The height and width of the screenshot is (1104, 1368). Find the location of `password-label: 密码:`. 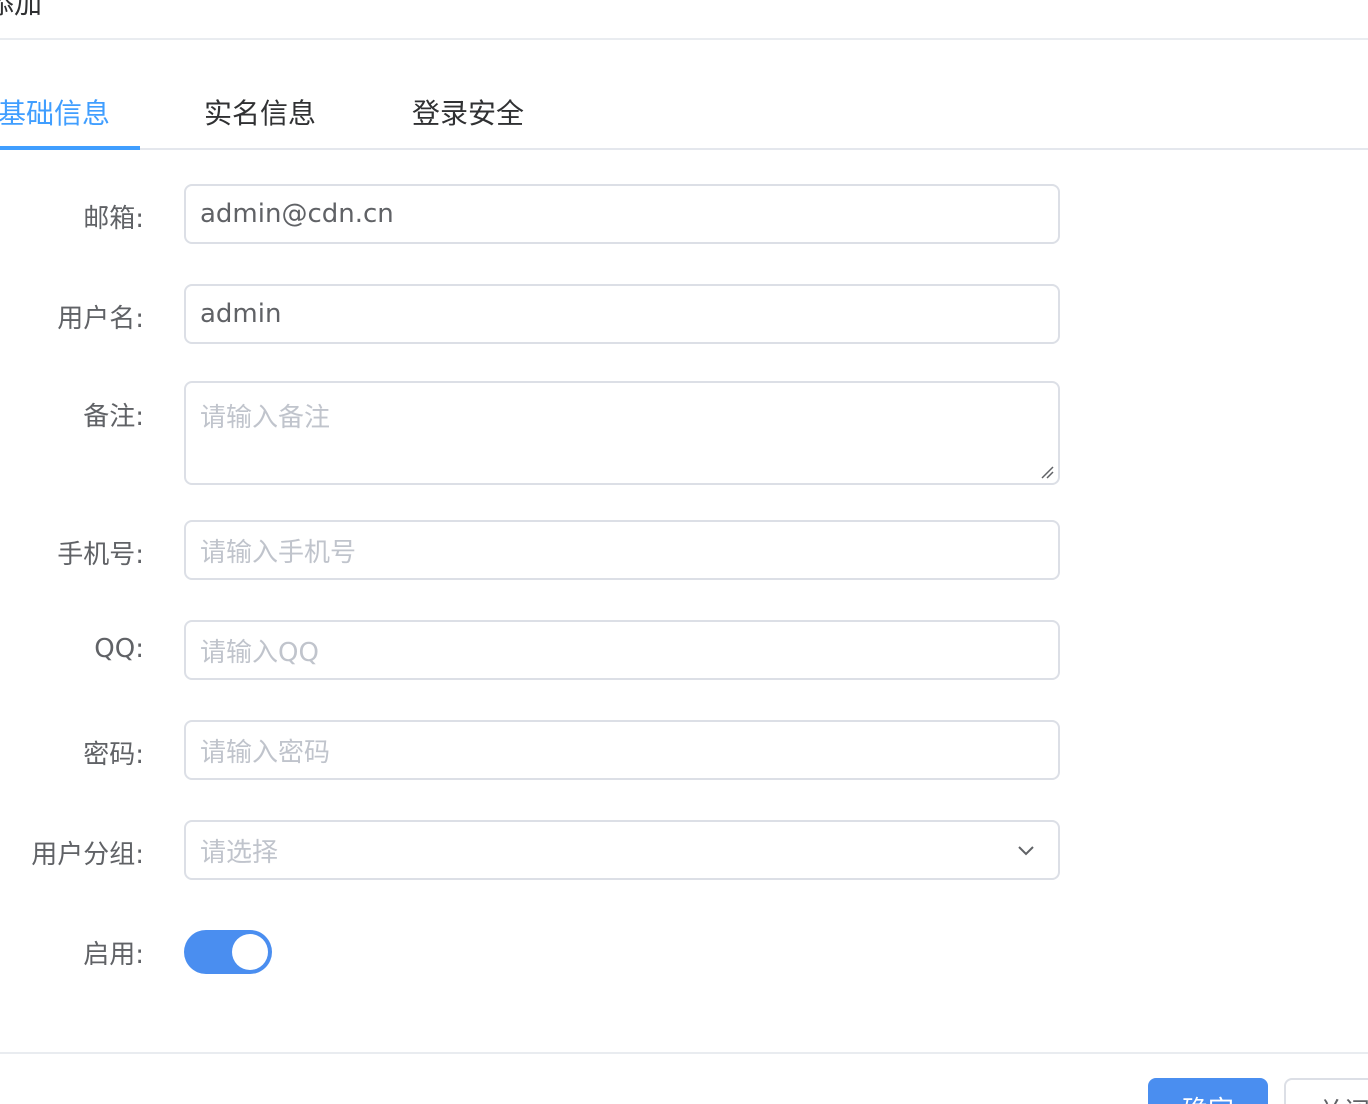

password-label: 密码: is located at coordinates (113, 755).